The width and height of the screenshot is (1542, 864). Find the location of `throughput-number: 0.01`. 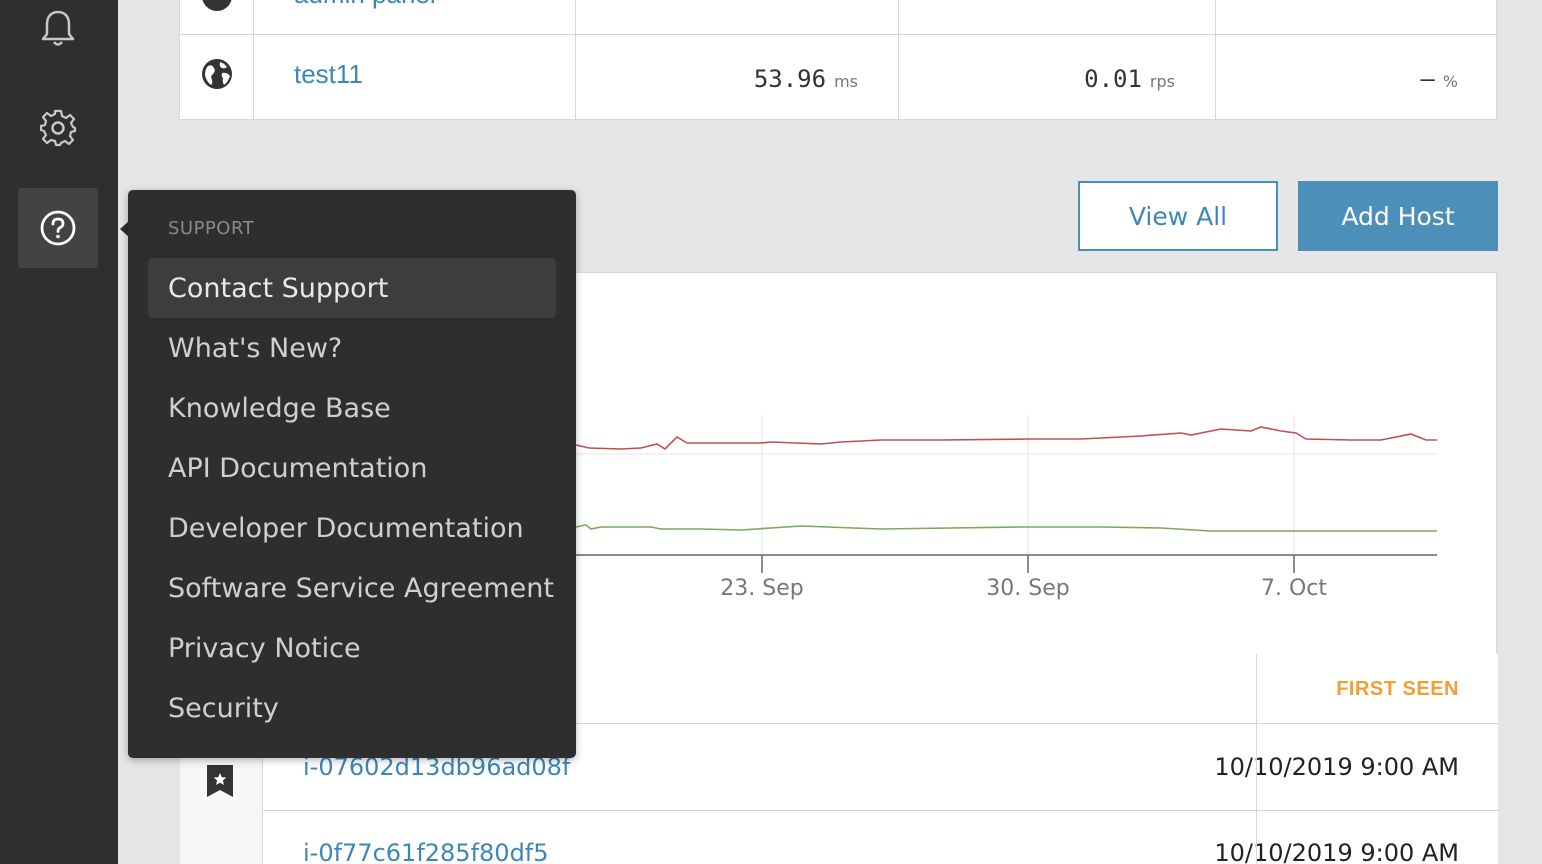

throughput-number: 0.01 is located at coordinates (1113, 79).